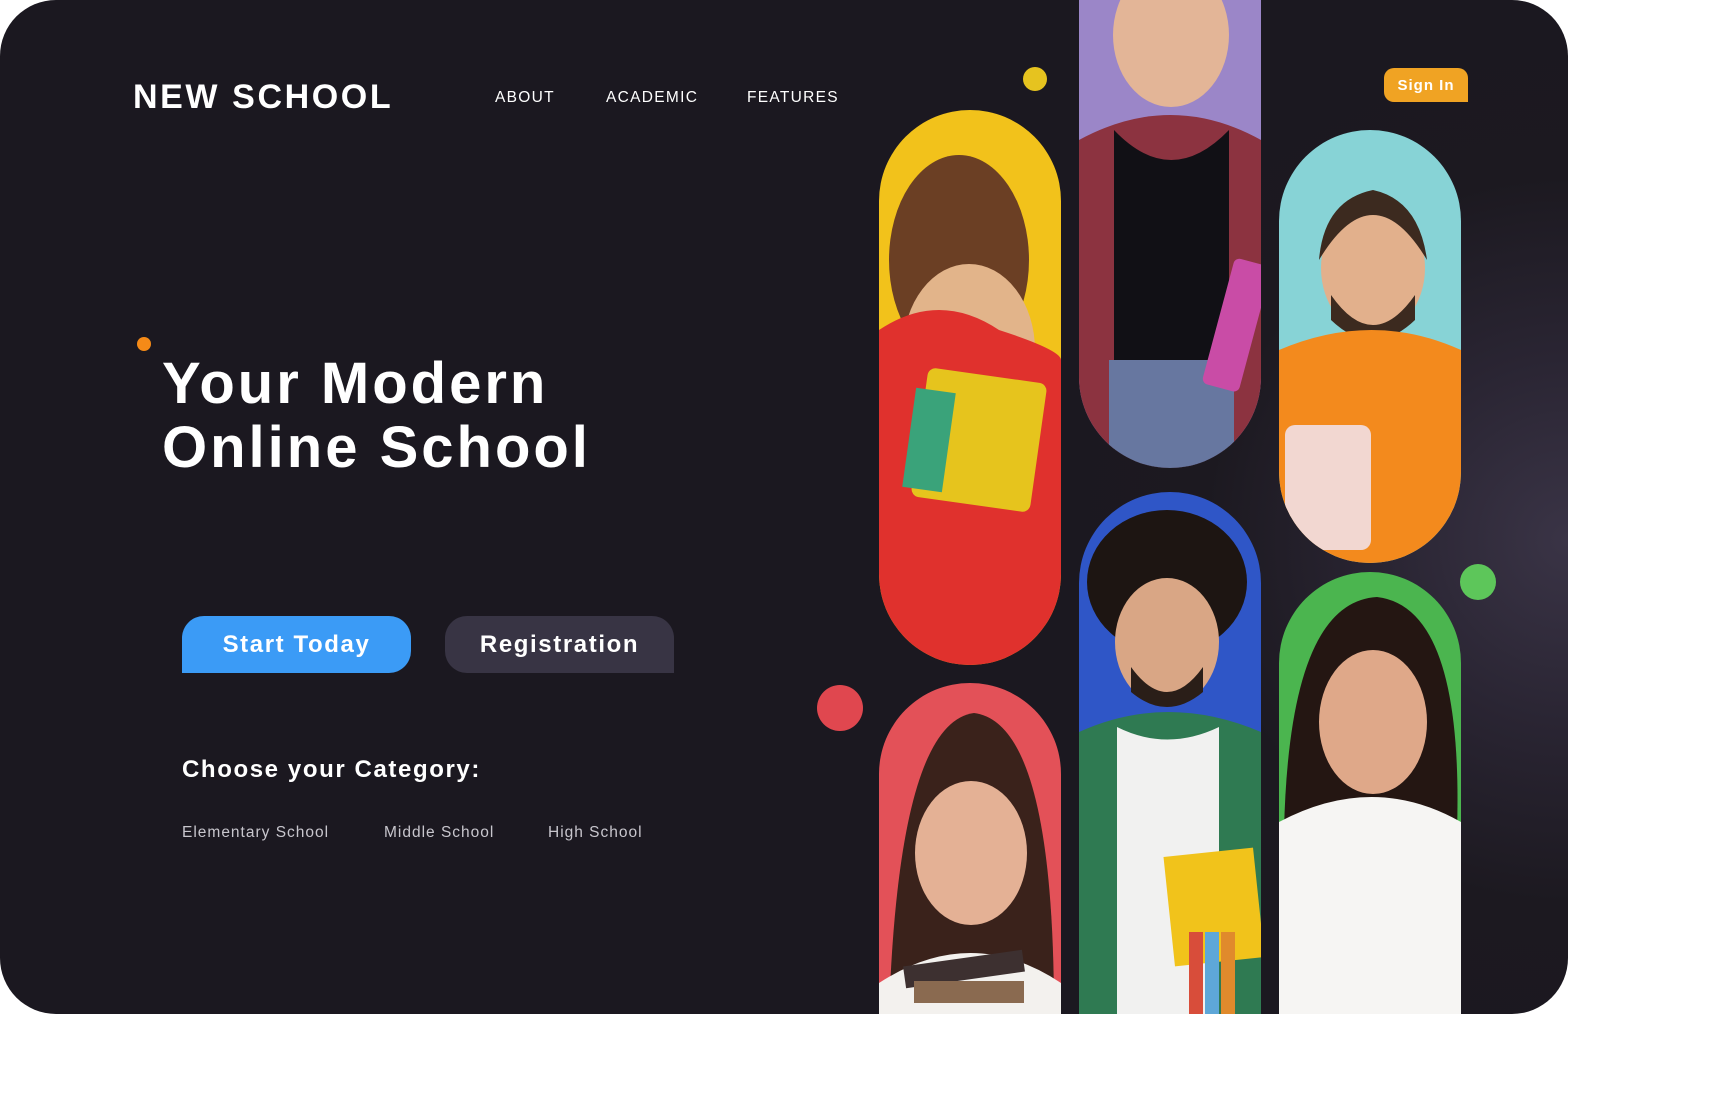 Image resolution: width=1728 pixels, height=1117 pixels. What do you see at coordinates (970, 387) in the screenshot?
I see `student-photo-curly-hair-red-hoodie` at bounding box center [970, 387].